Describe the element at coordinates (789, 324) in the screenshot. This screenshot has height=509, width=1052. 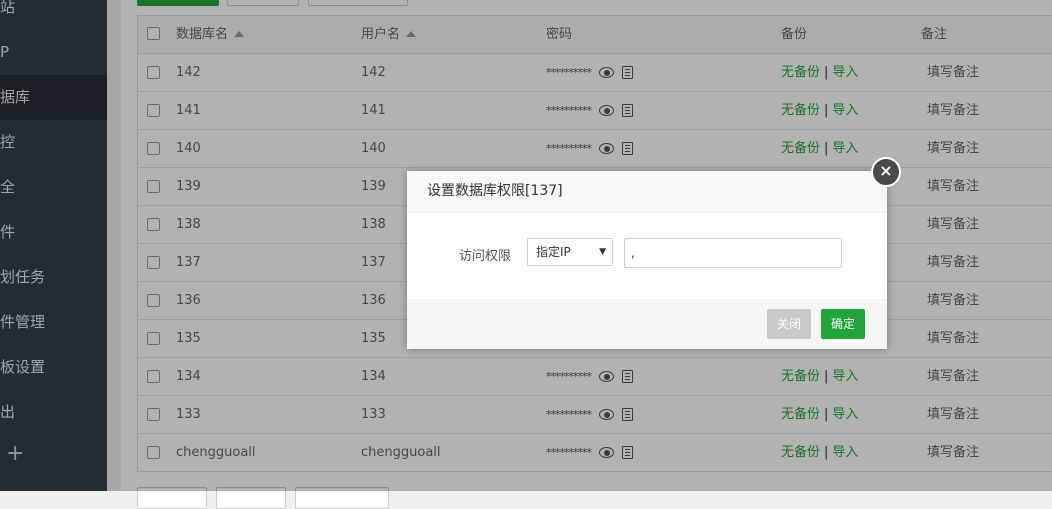
I see `close-button: 关闭` at that location.